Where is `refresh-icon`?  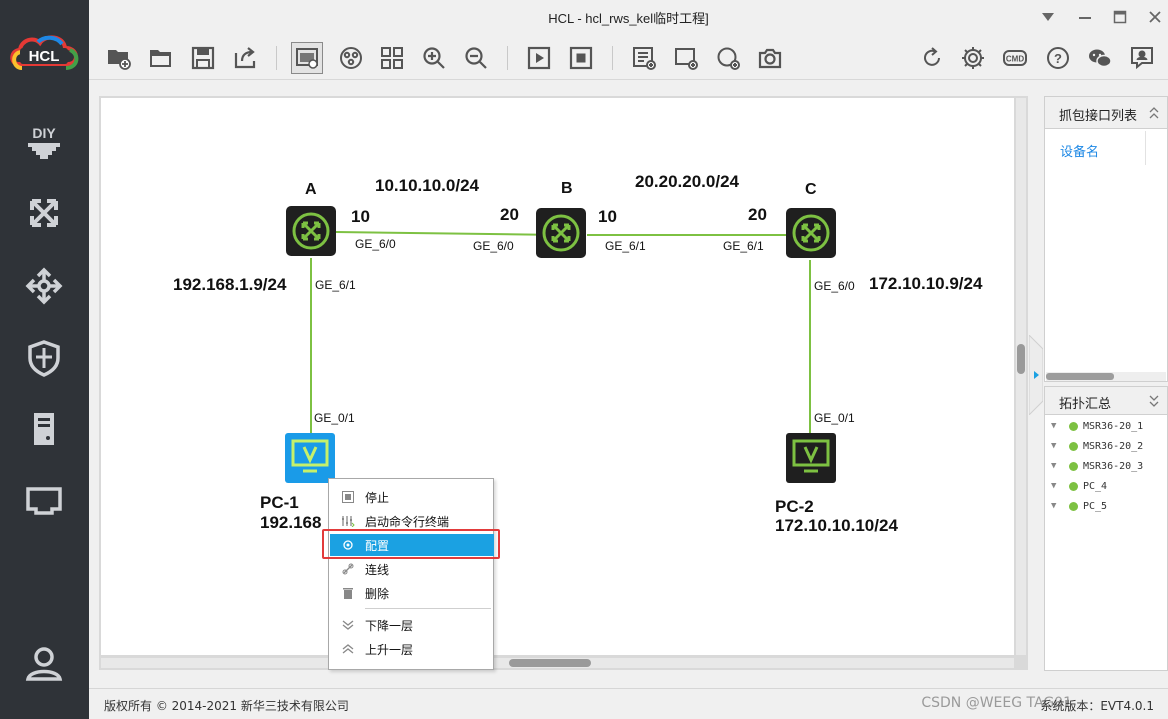 refresh-icon is located at coordinates (932, 58).